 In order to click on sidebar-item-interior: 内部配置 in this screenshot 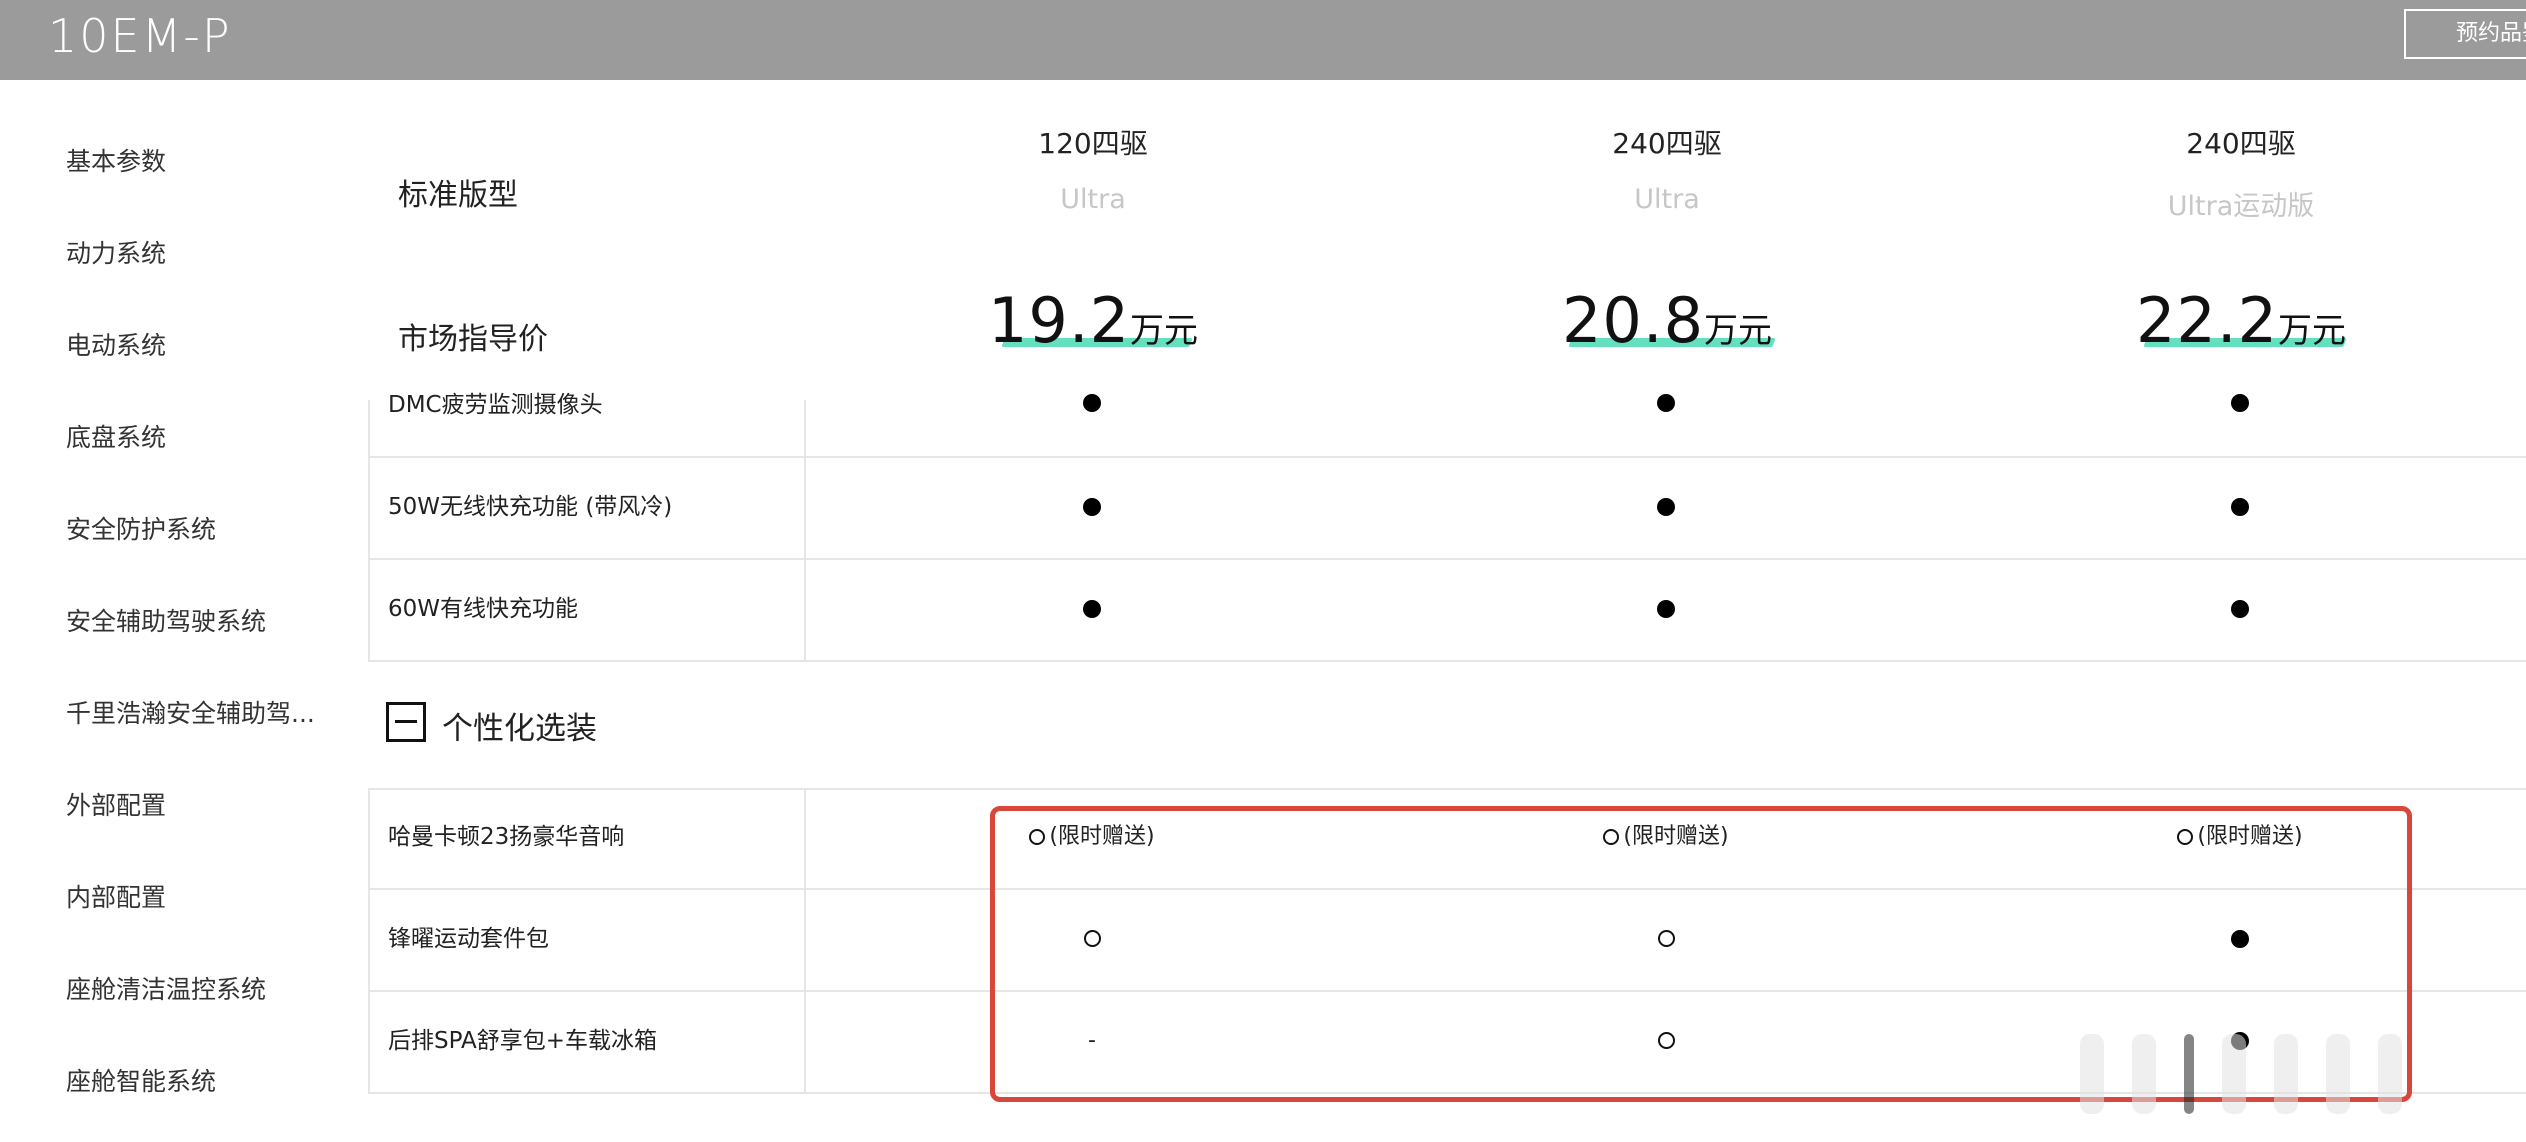, I will do `click(201, 898)`.